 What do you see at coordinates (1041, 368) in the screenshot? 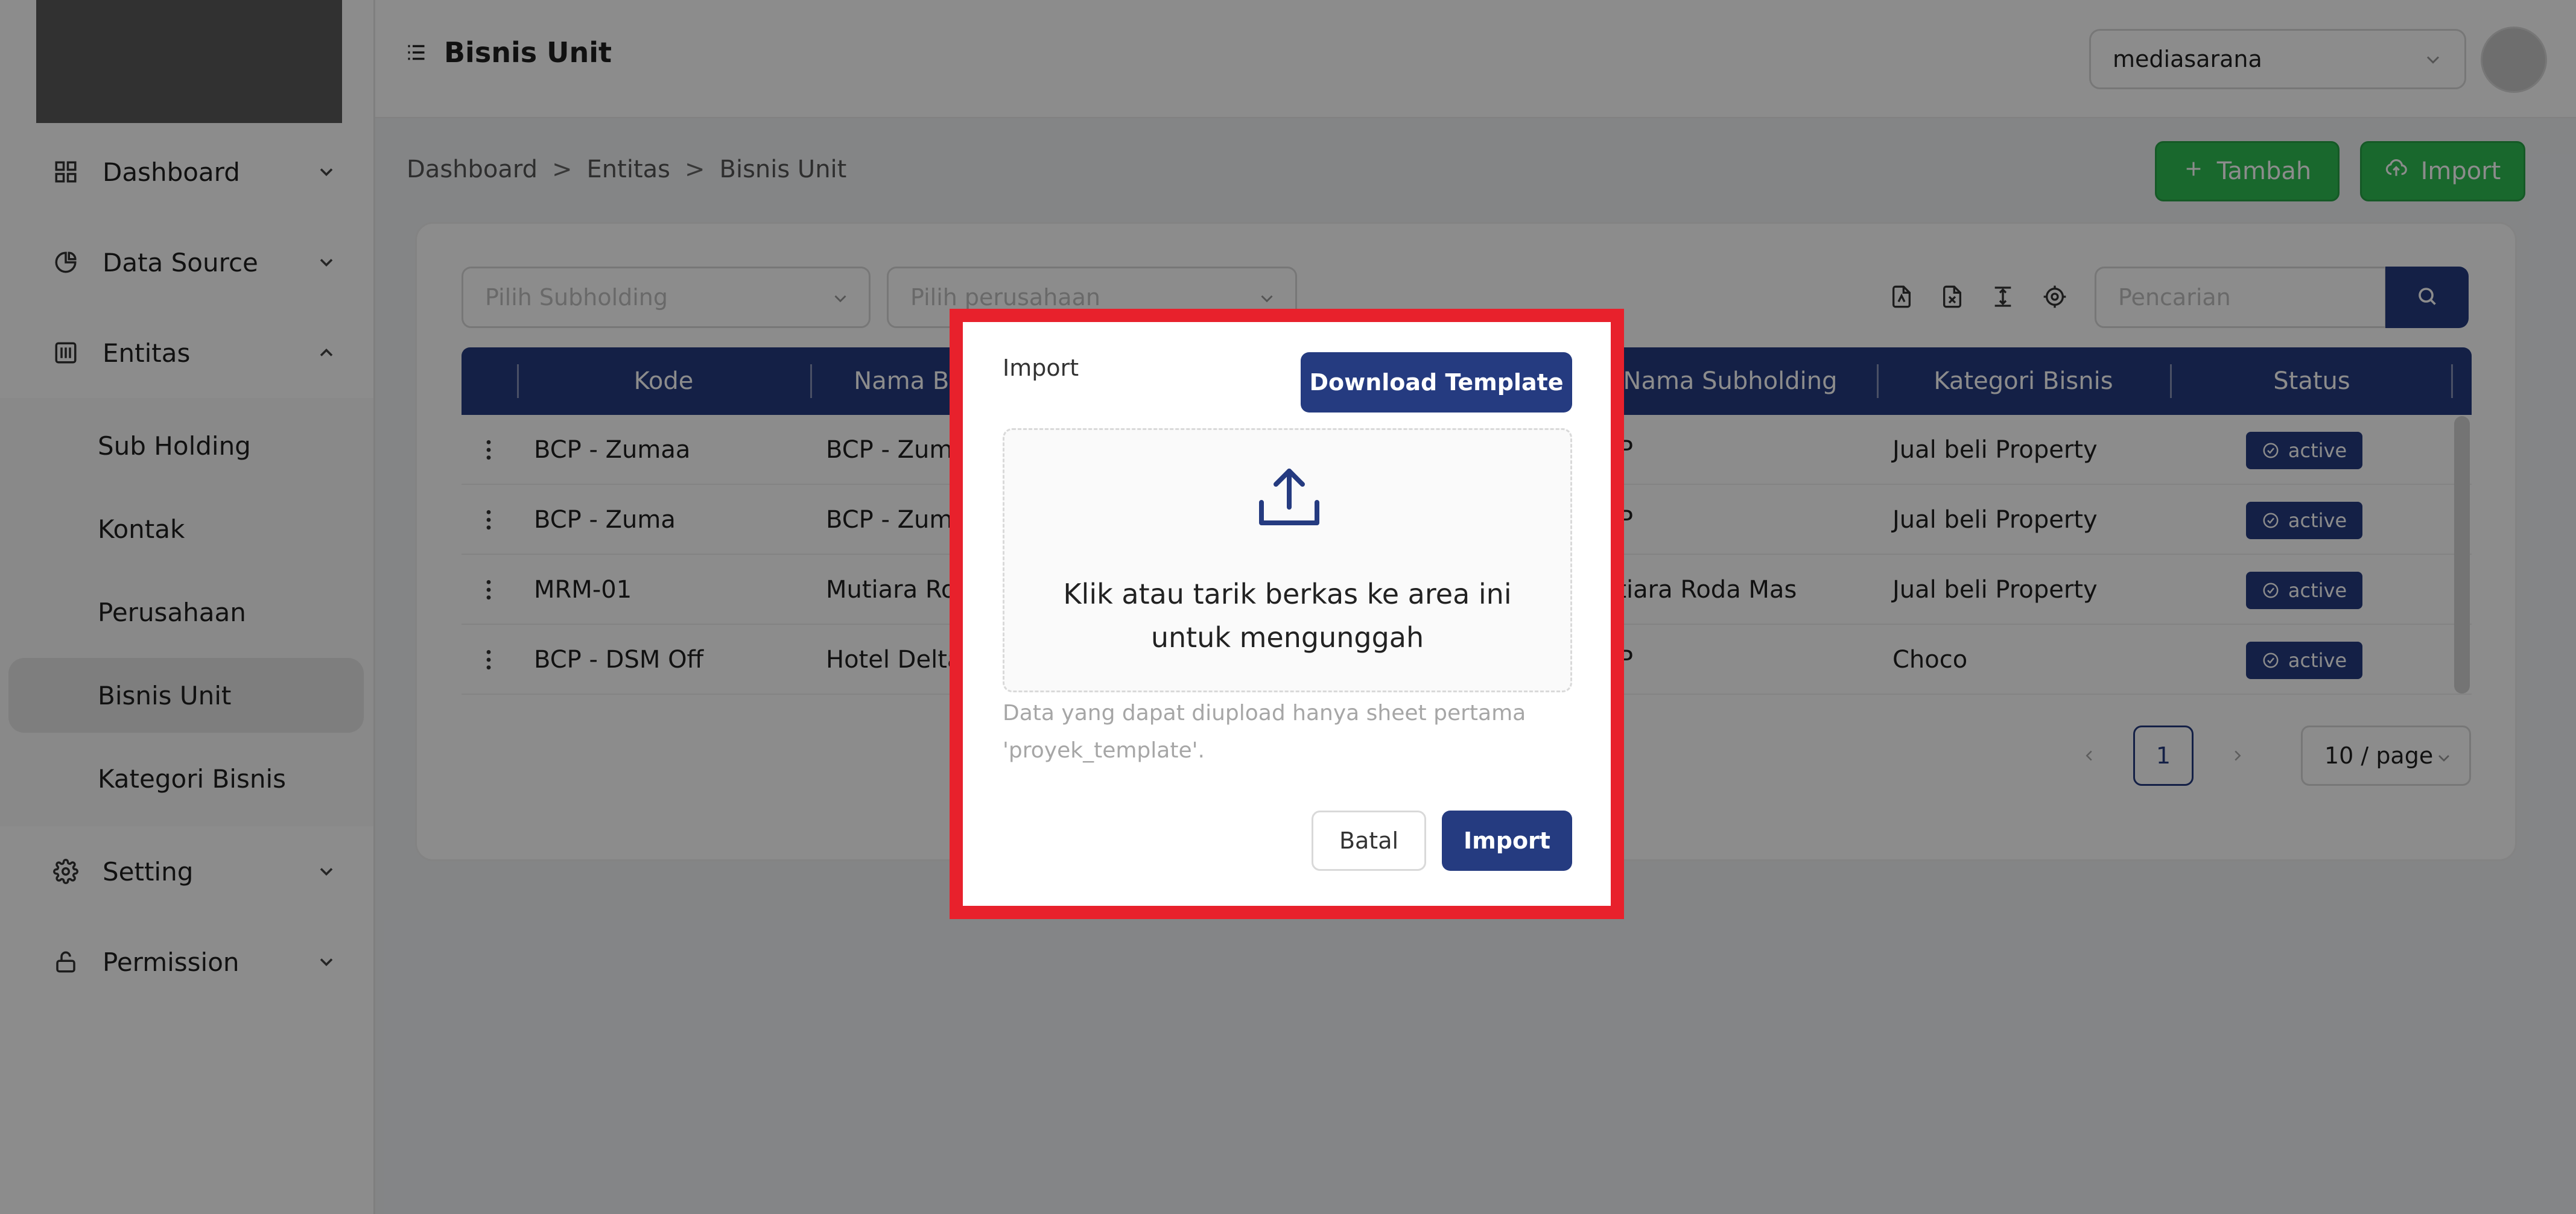
I see `modal-title: Import` at bounding box center [1041, 368].